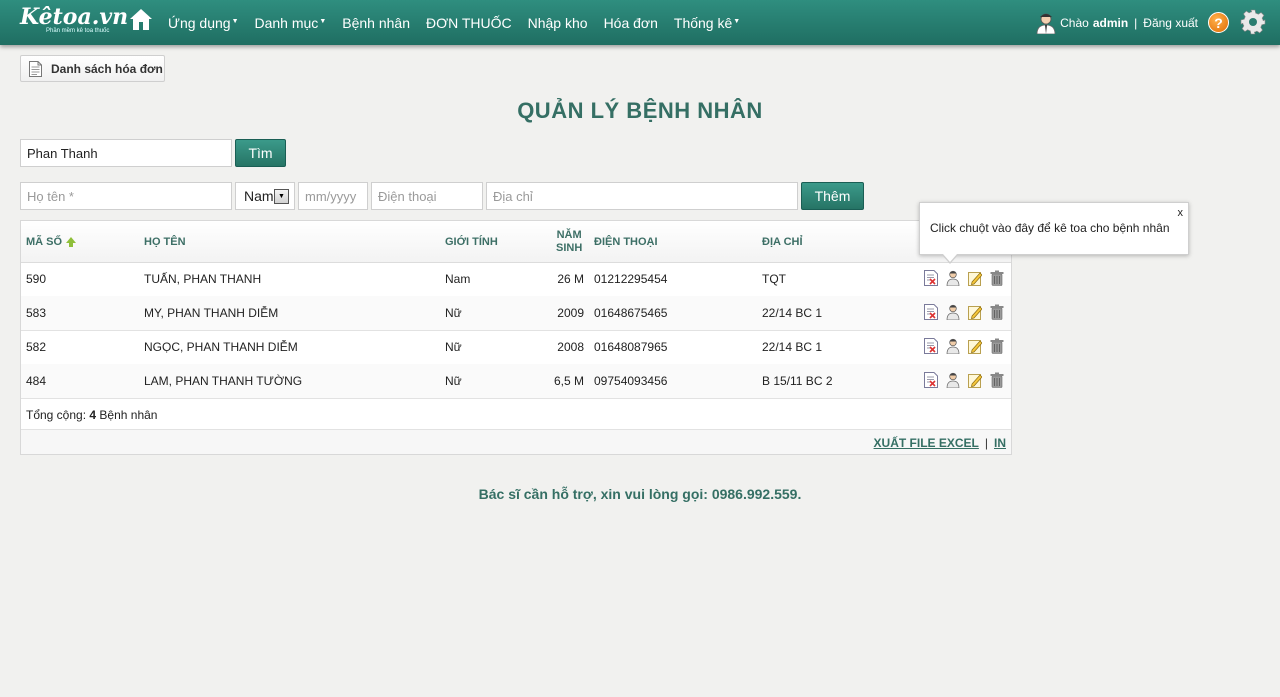 This screenshot has width=1280, height=697. I want to click on col-header-gender: GIỚI TÍNH, so click(471, 242).